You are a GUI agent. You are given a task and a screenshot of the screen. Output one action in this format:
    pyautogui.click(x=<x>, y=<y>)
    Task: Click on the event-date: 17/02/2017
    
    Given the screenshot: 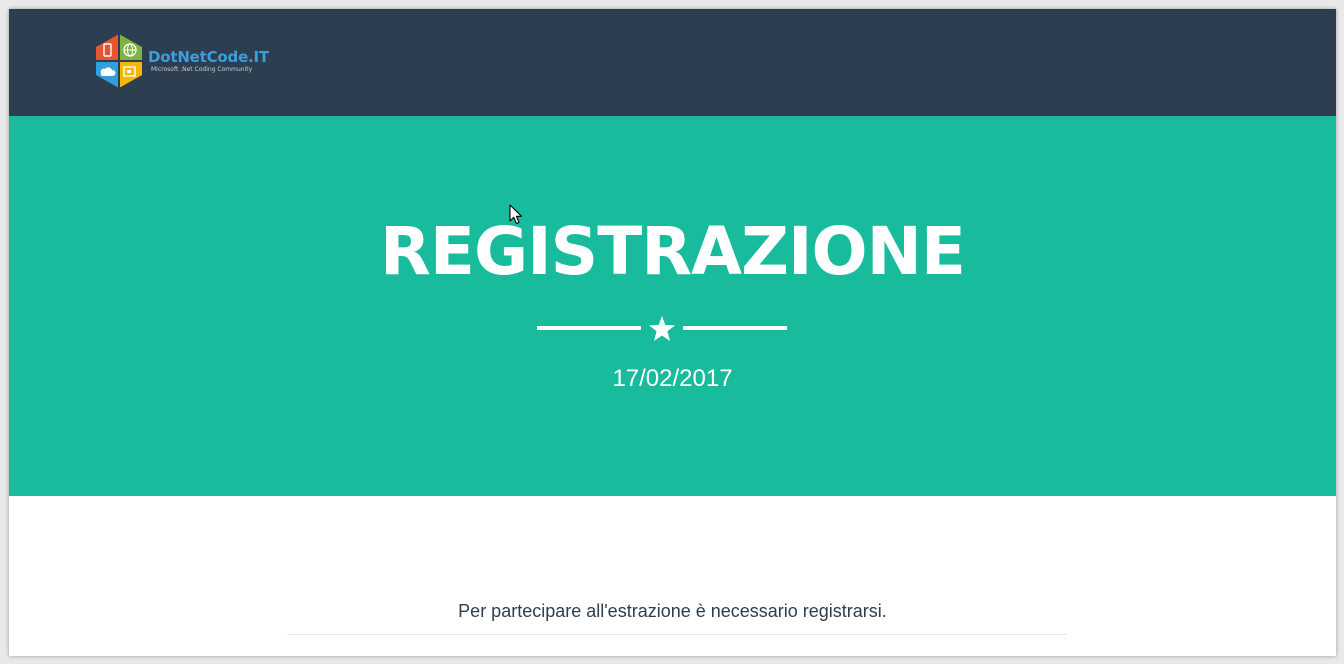 What is the action you would take?
    pyautogui.click(x=672, y=378)
    